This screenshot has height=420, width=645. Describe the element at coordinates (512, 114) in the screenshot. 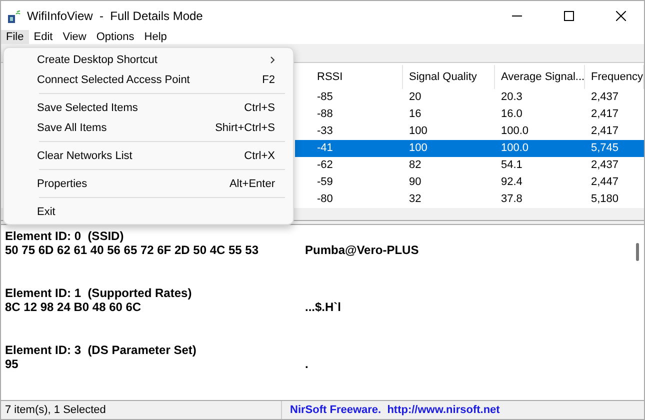

I see `table-cell-text: 16.0` at that location.